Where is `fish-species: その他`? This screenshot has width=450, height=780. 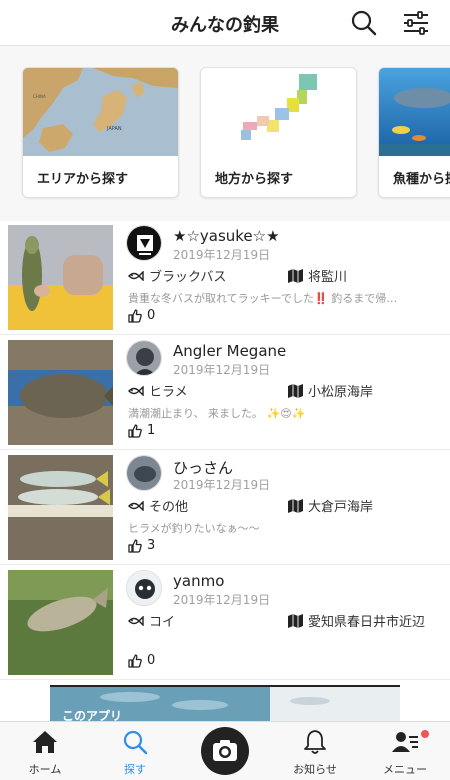 fish-species: その他 is located at coordinates (158, 505).